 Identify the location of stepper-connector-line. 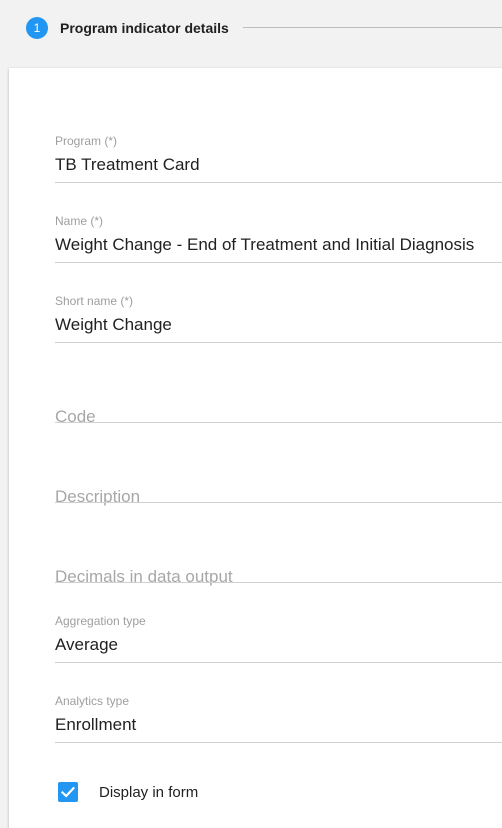
(372, 27).